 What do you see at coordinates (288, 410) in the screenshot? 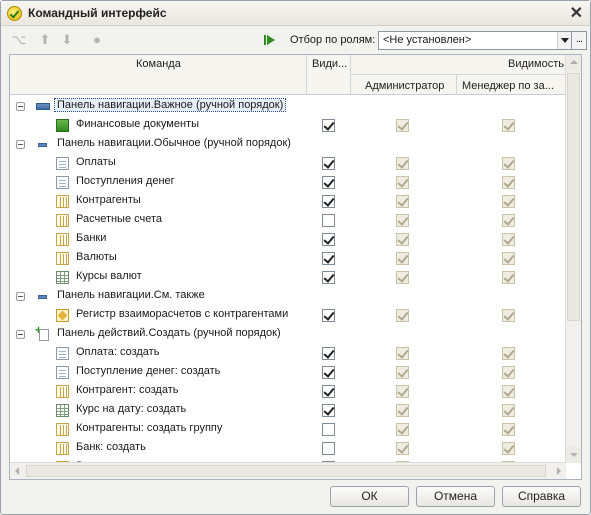
I see `table-row: Курс на дату: создать` at bounding box center [288, 410].